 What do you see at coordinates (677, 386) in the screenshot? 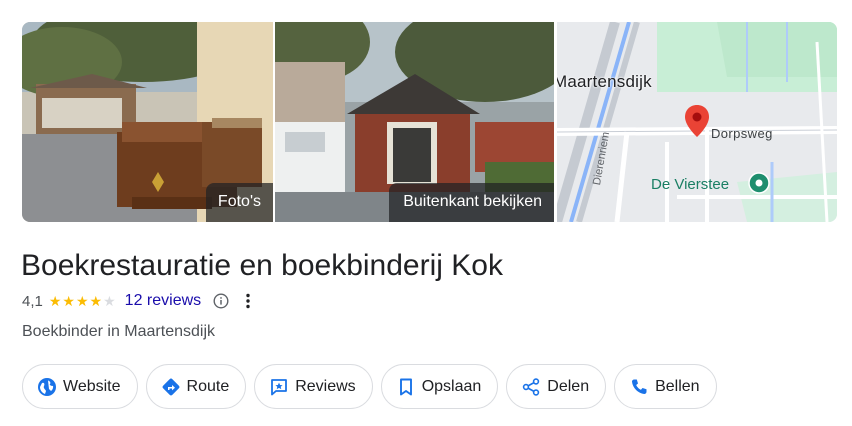
I see `call-label: Bellen` at bounding box center [677, 386].